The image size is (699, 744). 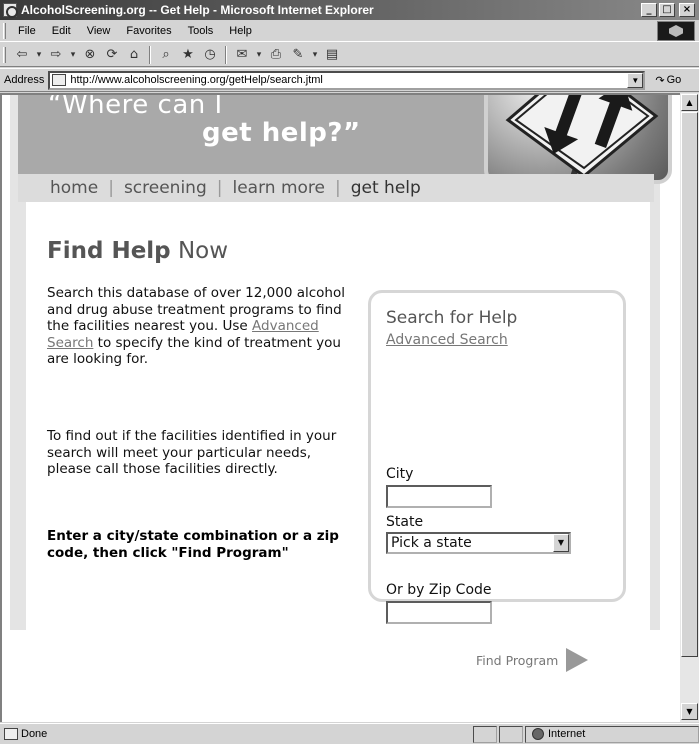 I want to click on search-title: Search for Help, so click(x=452, y=318).